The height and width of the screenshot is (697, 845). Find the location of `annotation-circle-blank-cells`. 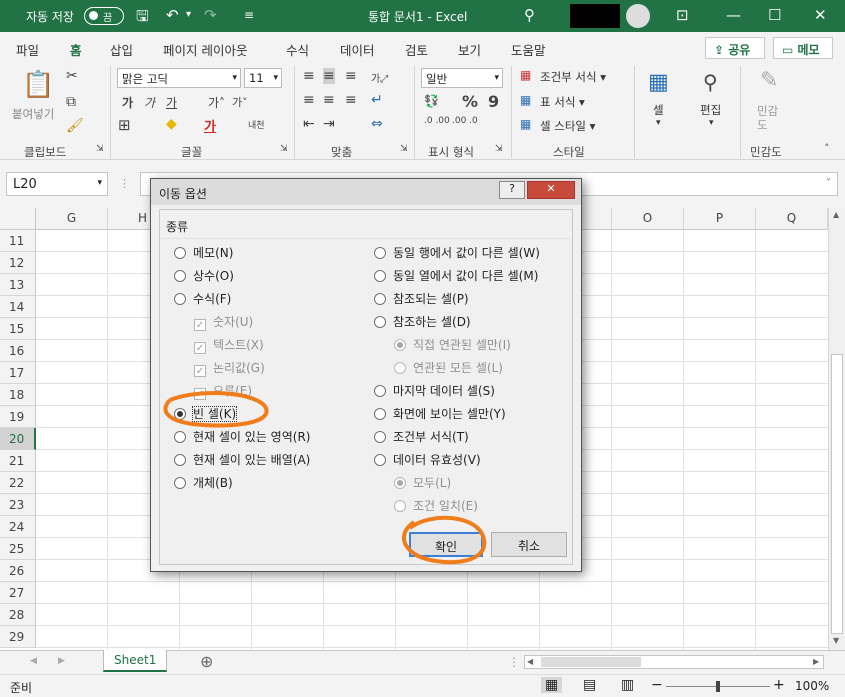

annotation-circle-blank-cells is located at coordinates (216, 409).